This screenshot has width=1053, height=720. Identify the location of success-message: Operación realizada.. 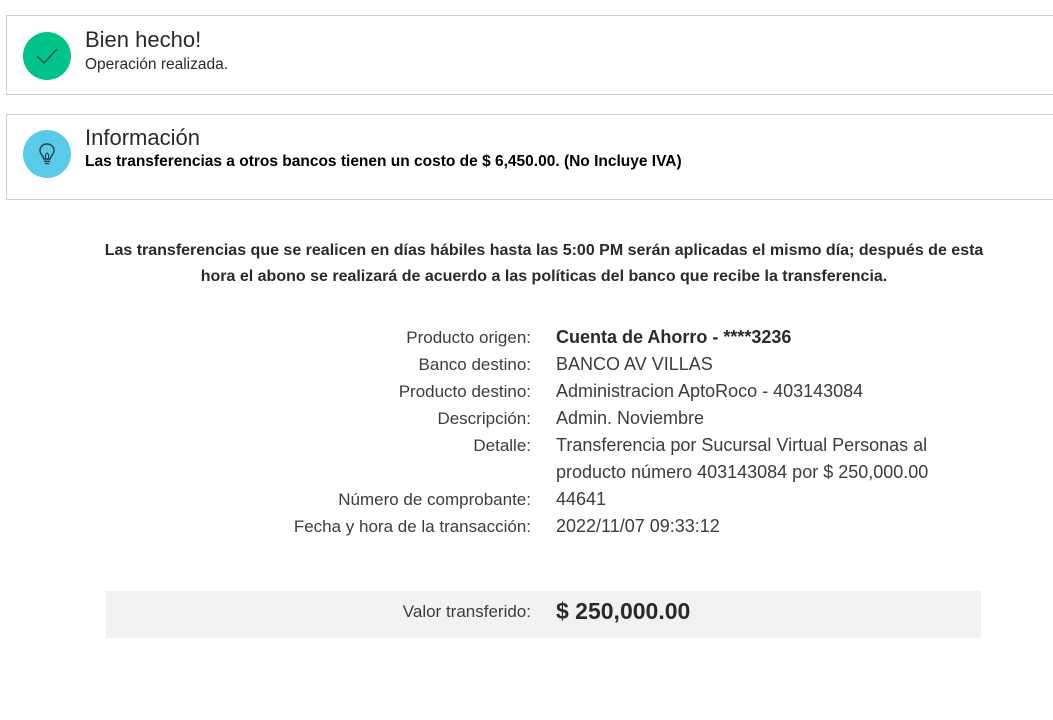
(157, 64).